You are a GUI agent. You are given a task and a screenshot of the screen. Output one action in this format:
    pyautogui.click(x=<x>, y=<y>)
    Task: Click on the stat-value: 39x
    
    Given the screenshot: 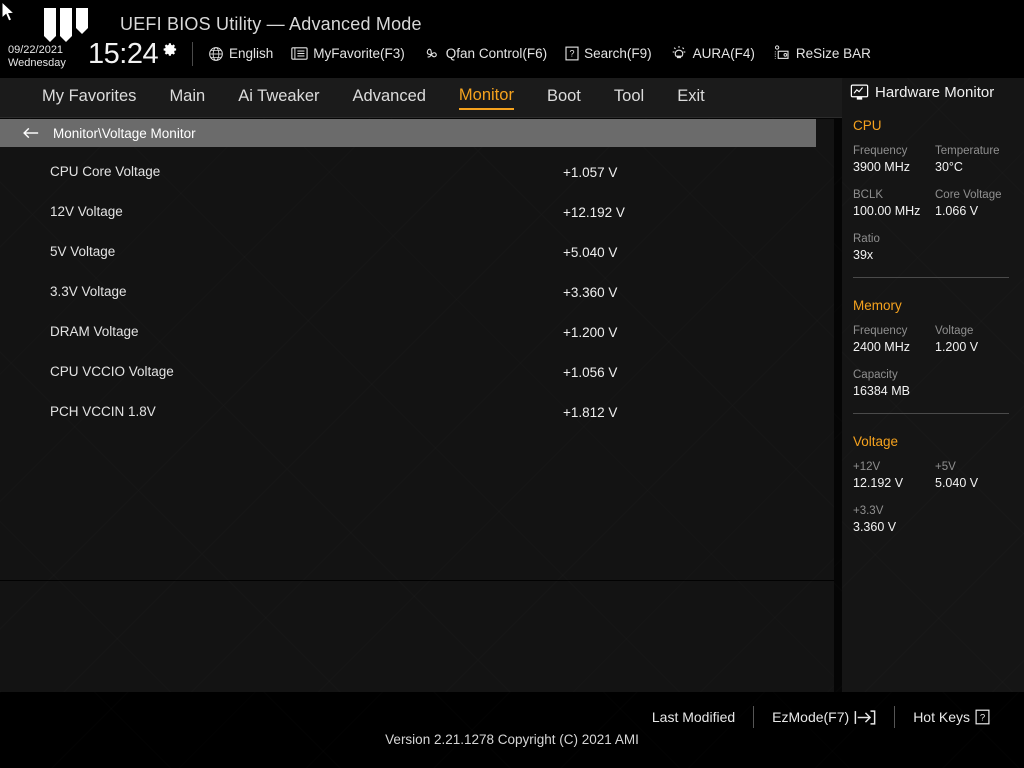 What is the action you would take?
    pyautogui.click(x=863, y=255)
    